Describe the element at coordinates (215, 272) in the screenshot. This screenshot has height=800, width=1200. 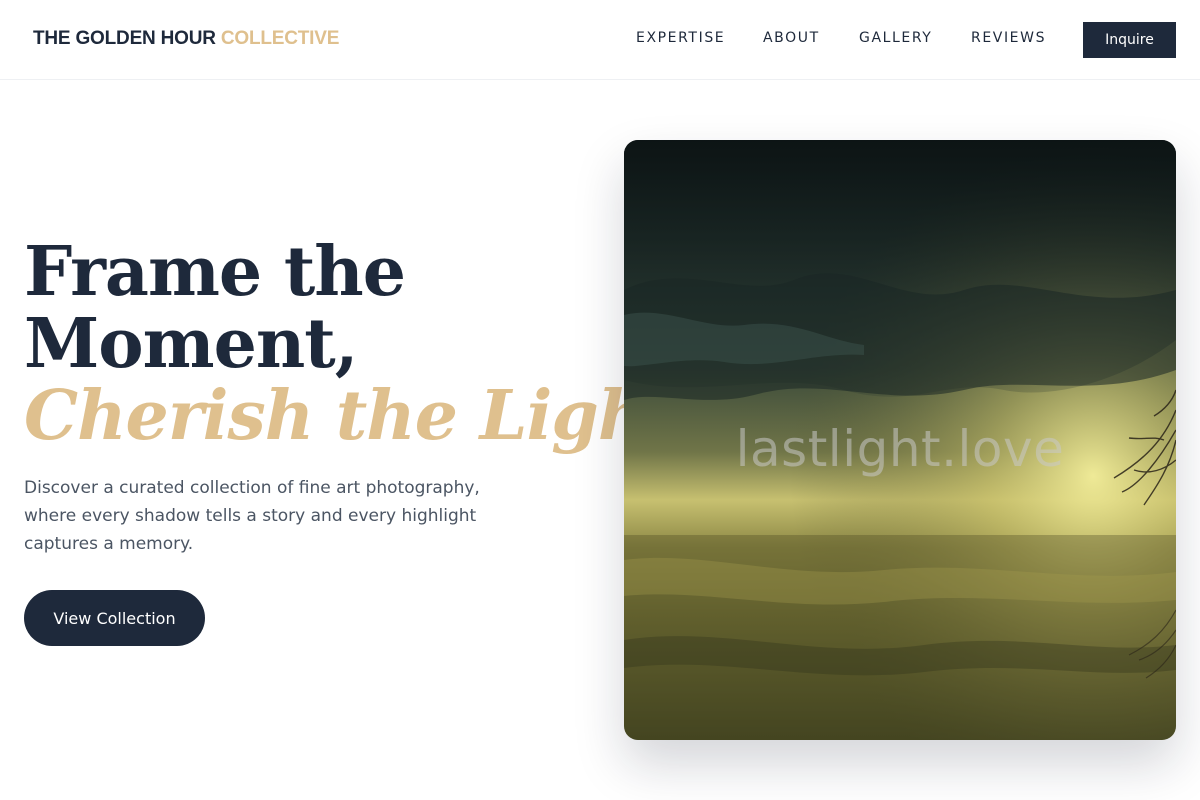
I see `headline-line-1: Frame the` at that location.